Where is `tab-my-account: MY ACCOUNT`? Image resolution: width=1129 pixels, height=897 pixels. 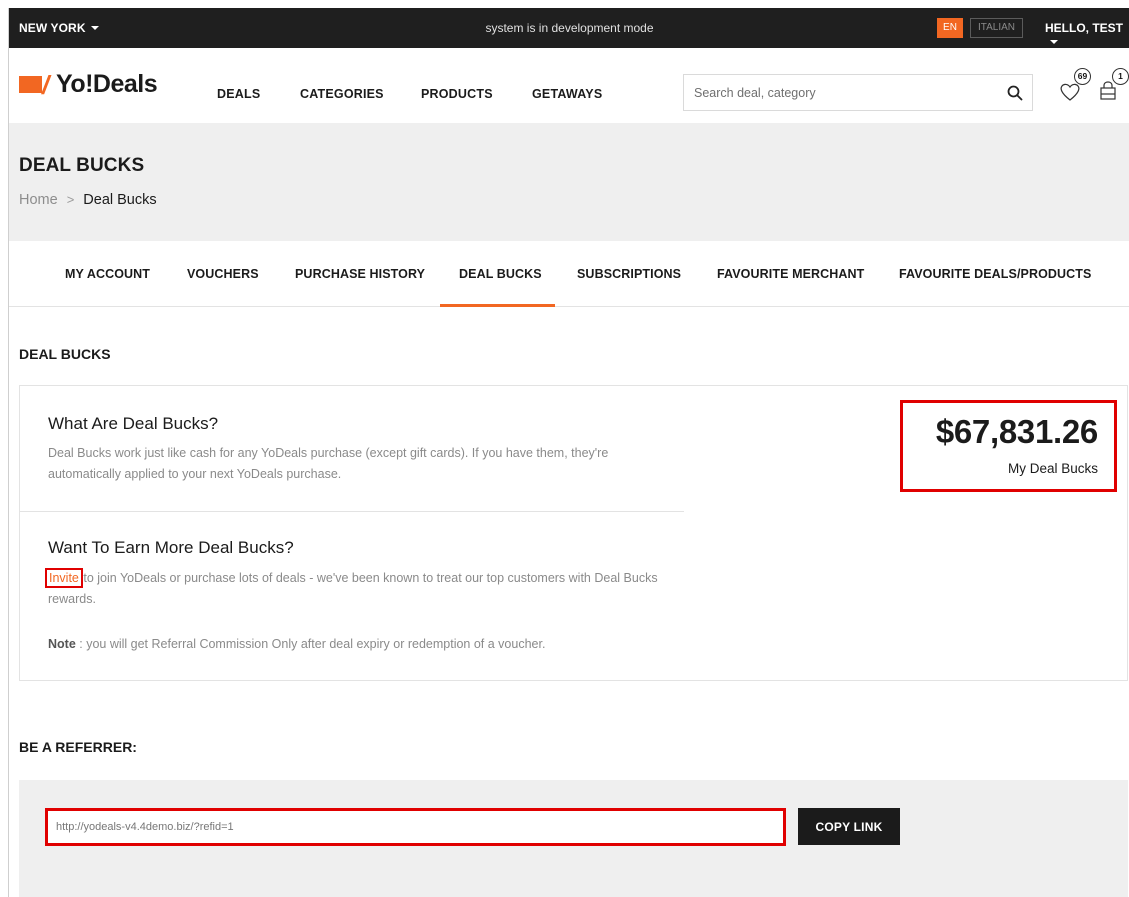 tab-my-account: MY ACCOUNT is located at coordinates (107, 274).